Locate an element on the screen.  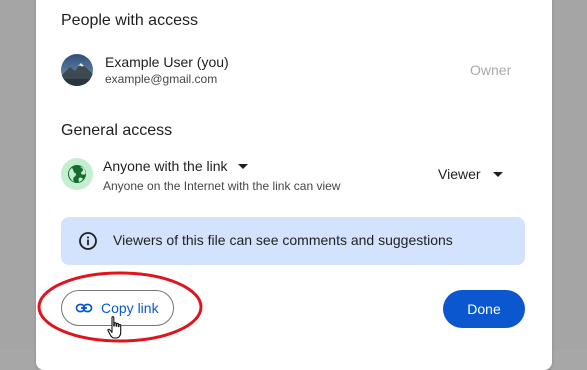
globe-icon is located at coordinates (77, 174).